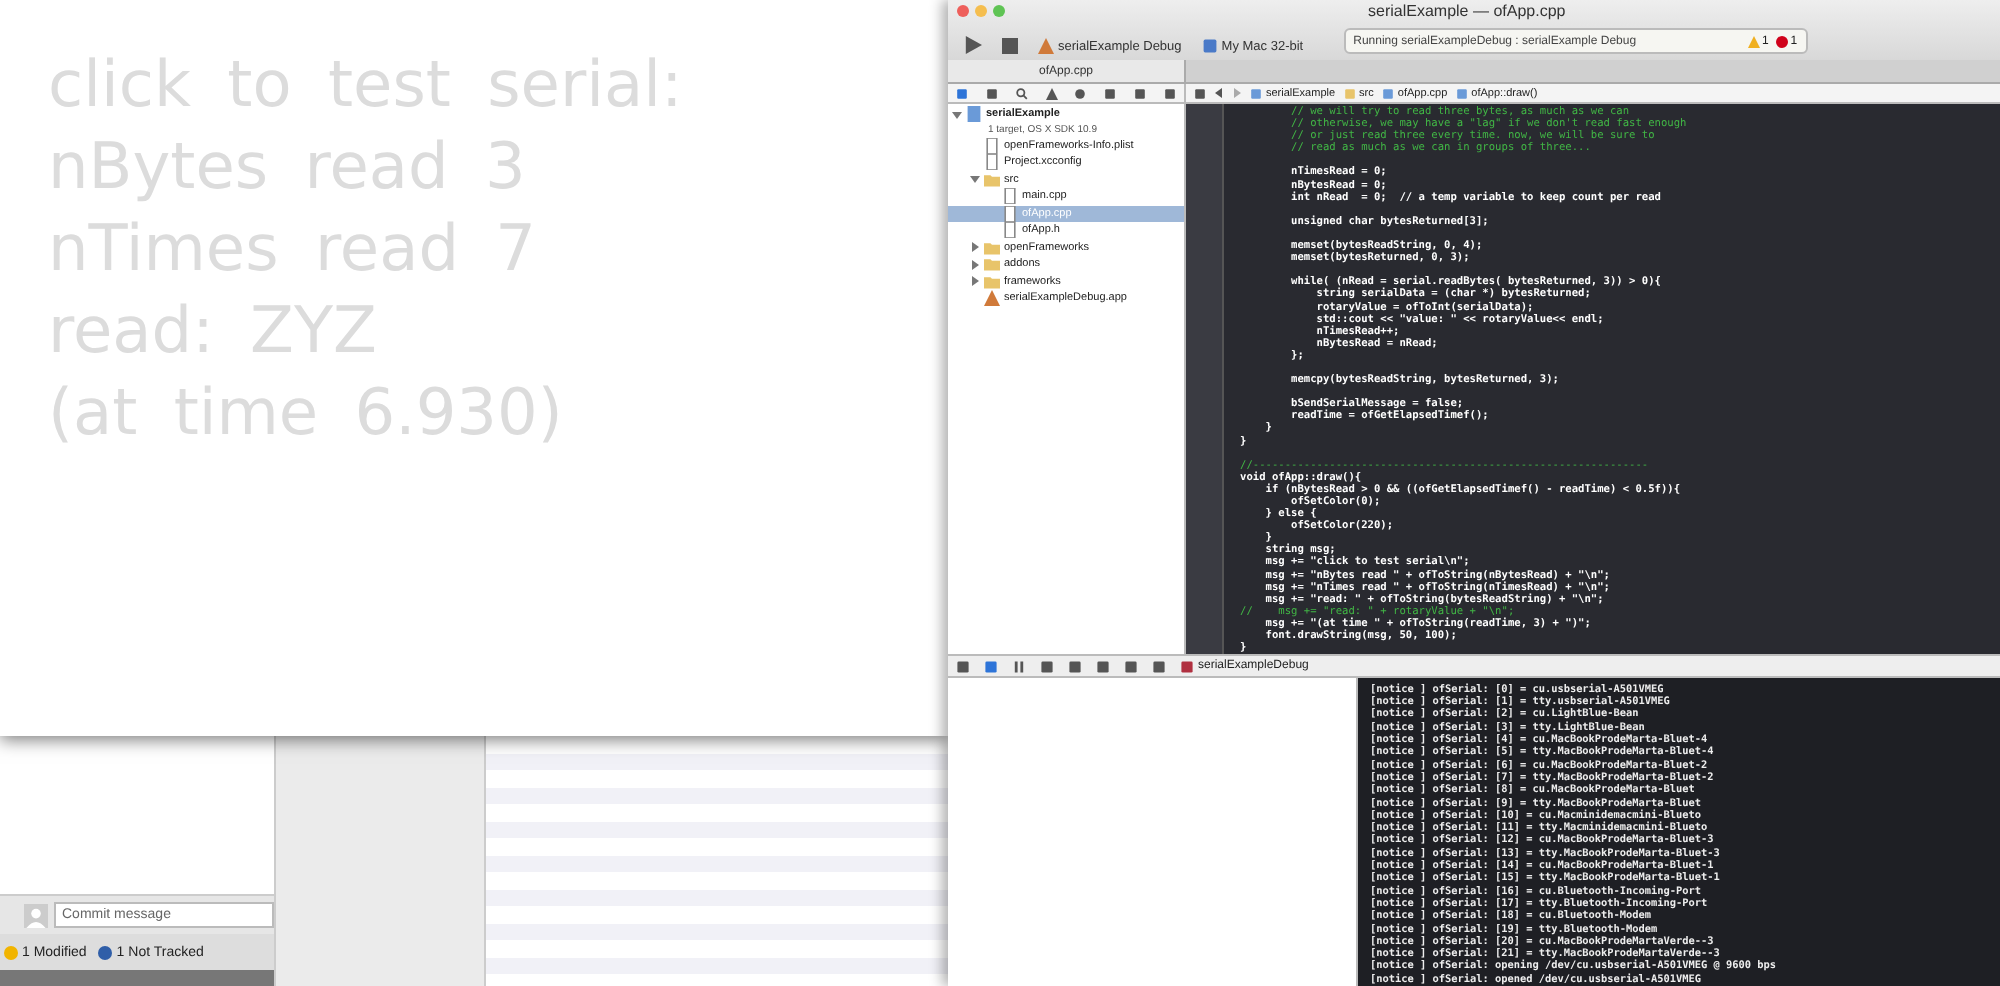 Image resolution: width=2000 pixels, height=986 pixels. I want to click on forward-icon, so click(1237, 93).